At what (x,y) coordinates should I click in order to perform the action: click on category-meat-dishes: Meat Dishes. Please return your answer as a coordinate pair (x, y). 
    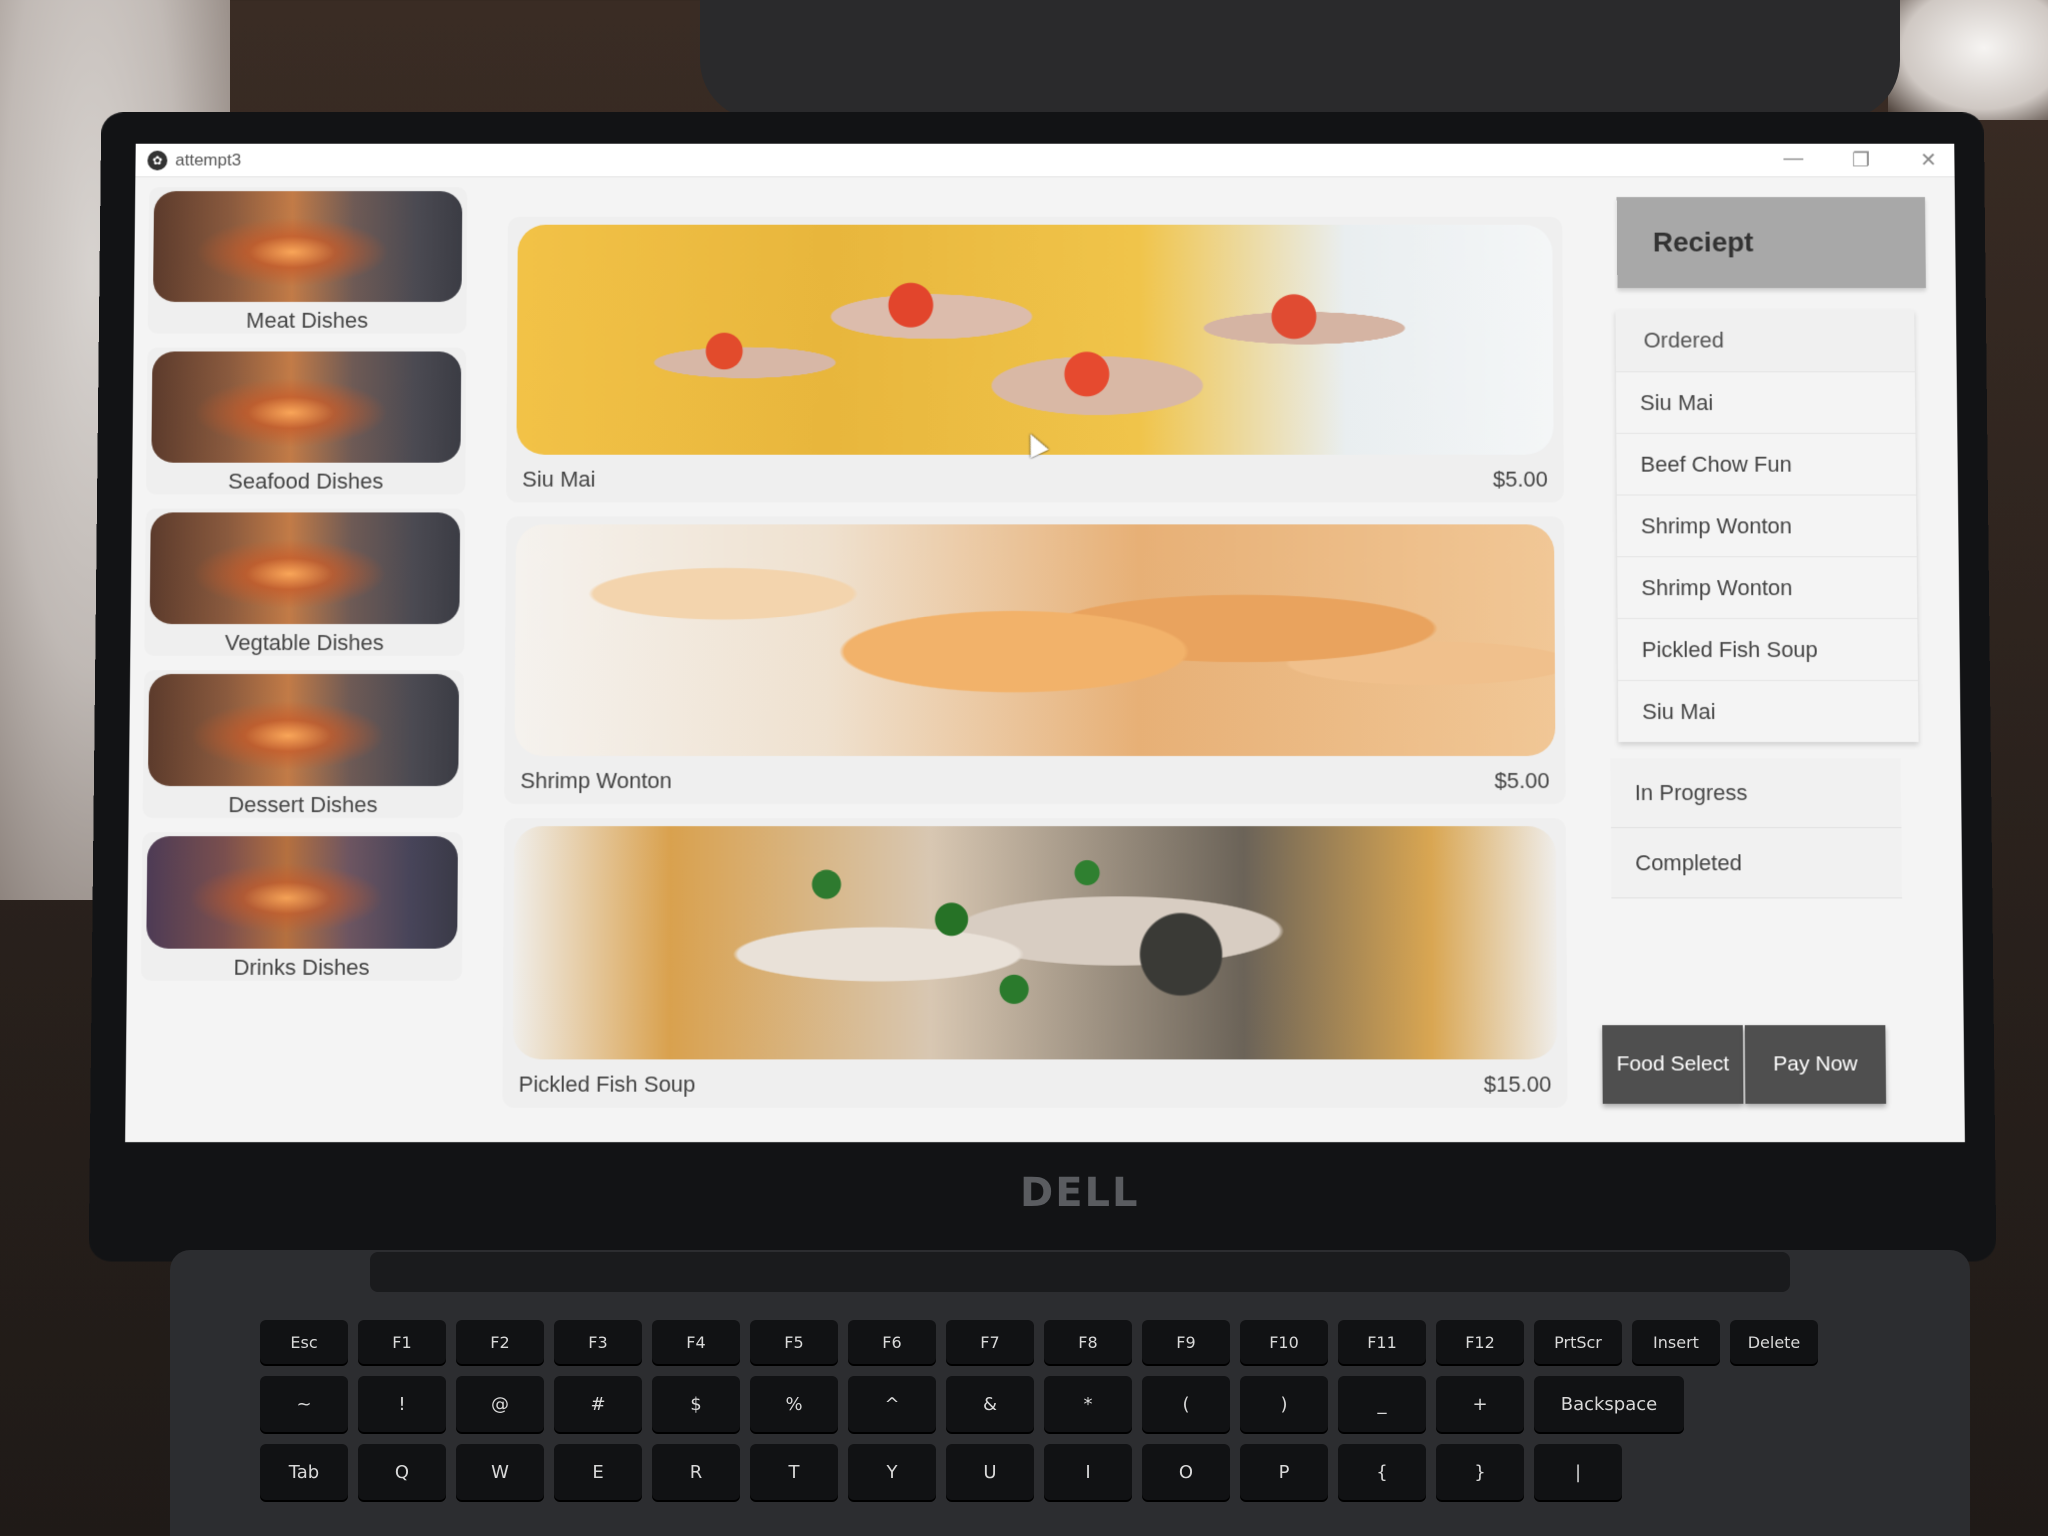
    Looking at the image, I should click on (307, 260).